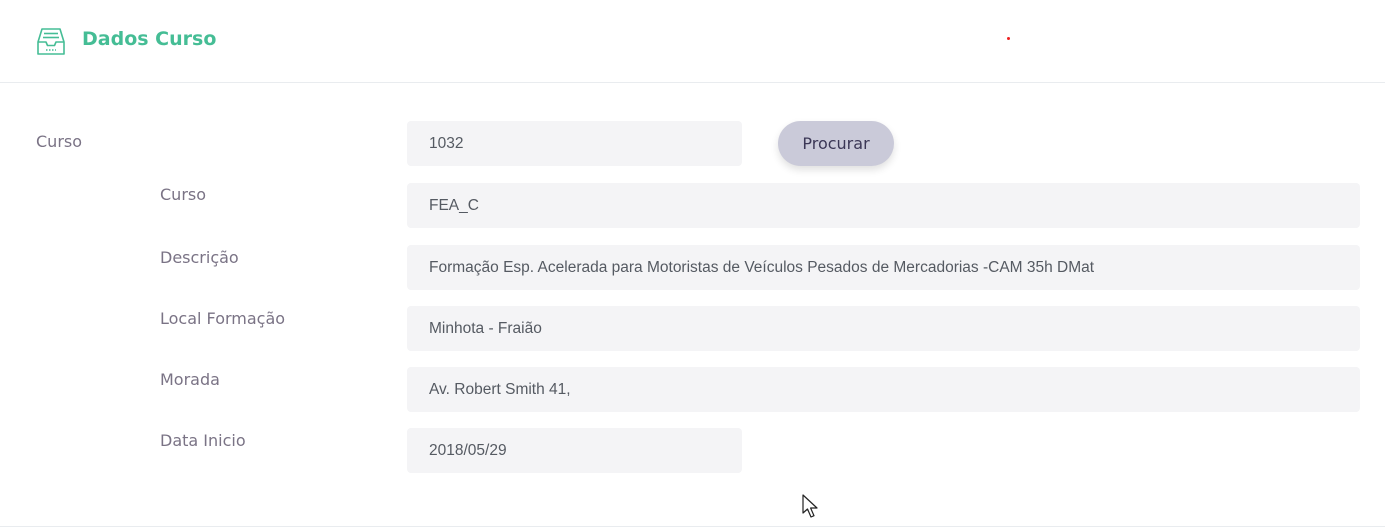 This screenshot has height=528, width=1385. I want to click on inbox-tray-icon, so click(51, 41).